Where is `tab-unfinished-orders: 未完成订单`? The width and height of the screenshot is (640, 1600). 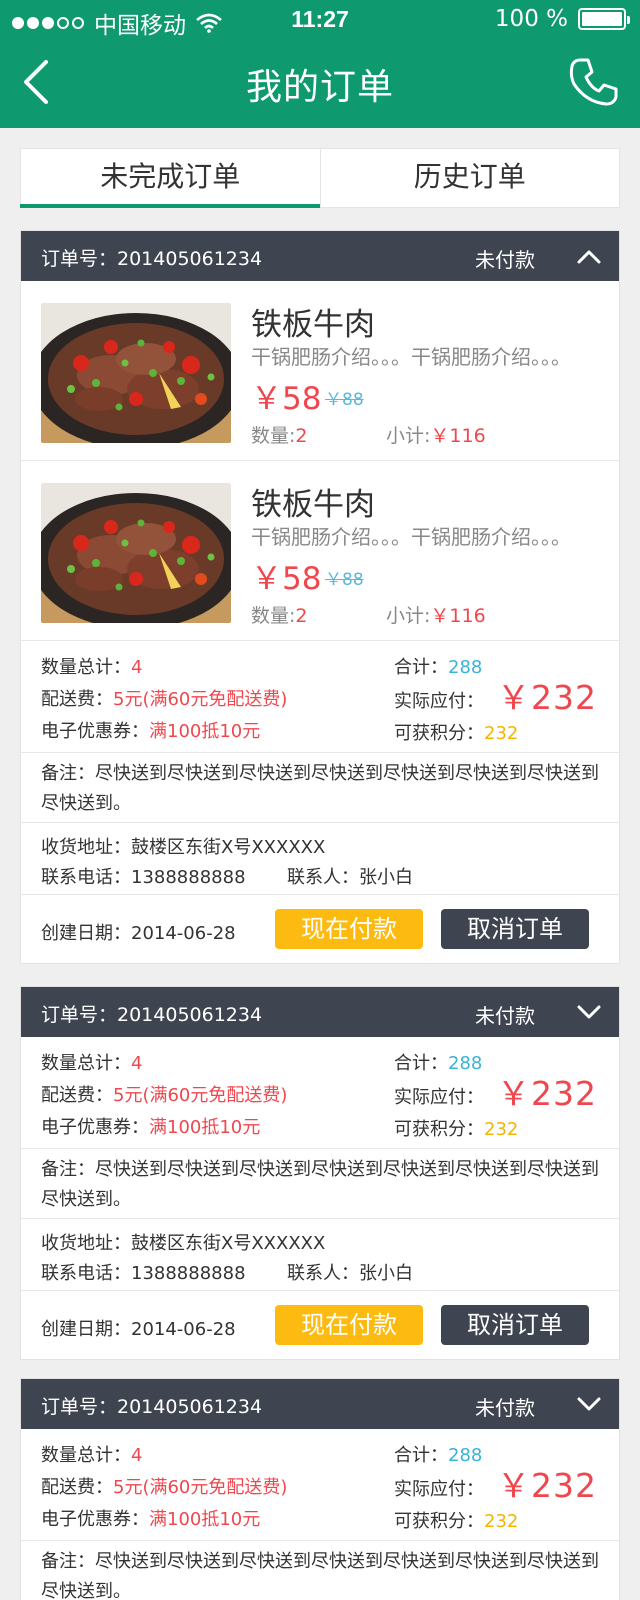
tab-unfinished-orders: 未完成订单 is located at coordinates (170, 178).